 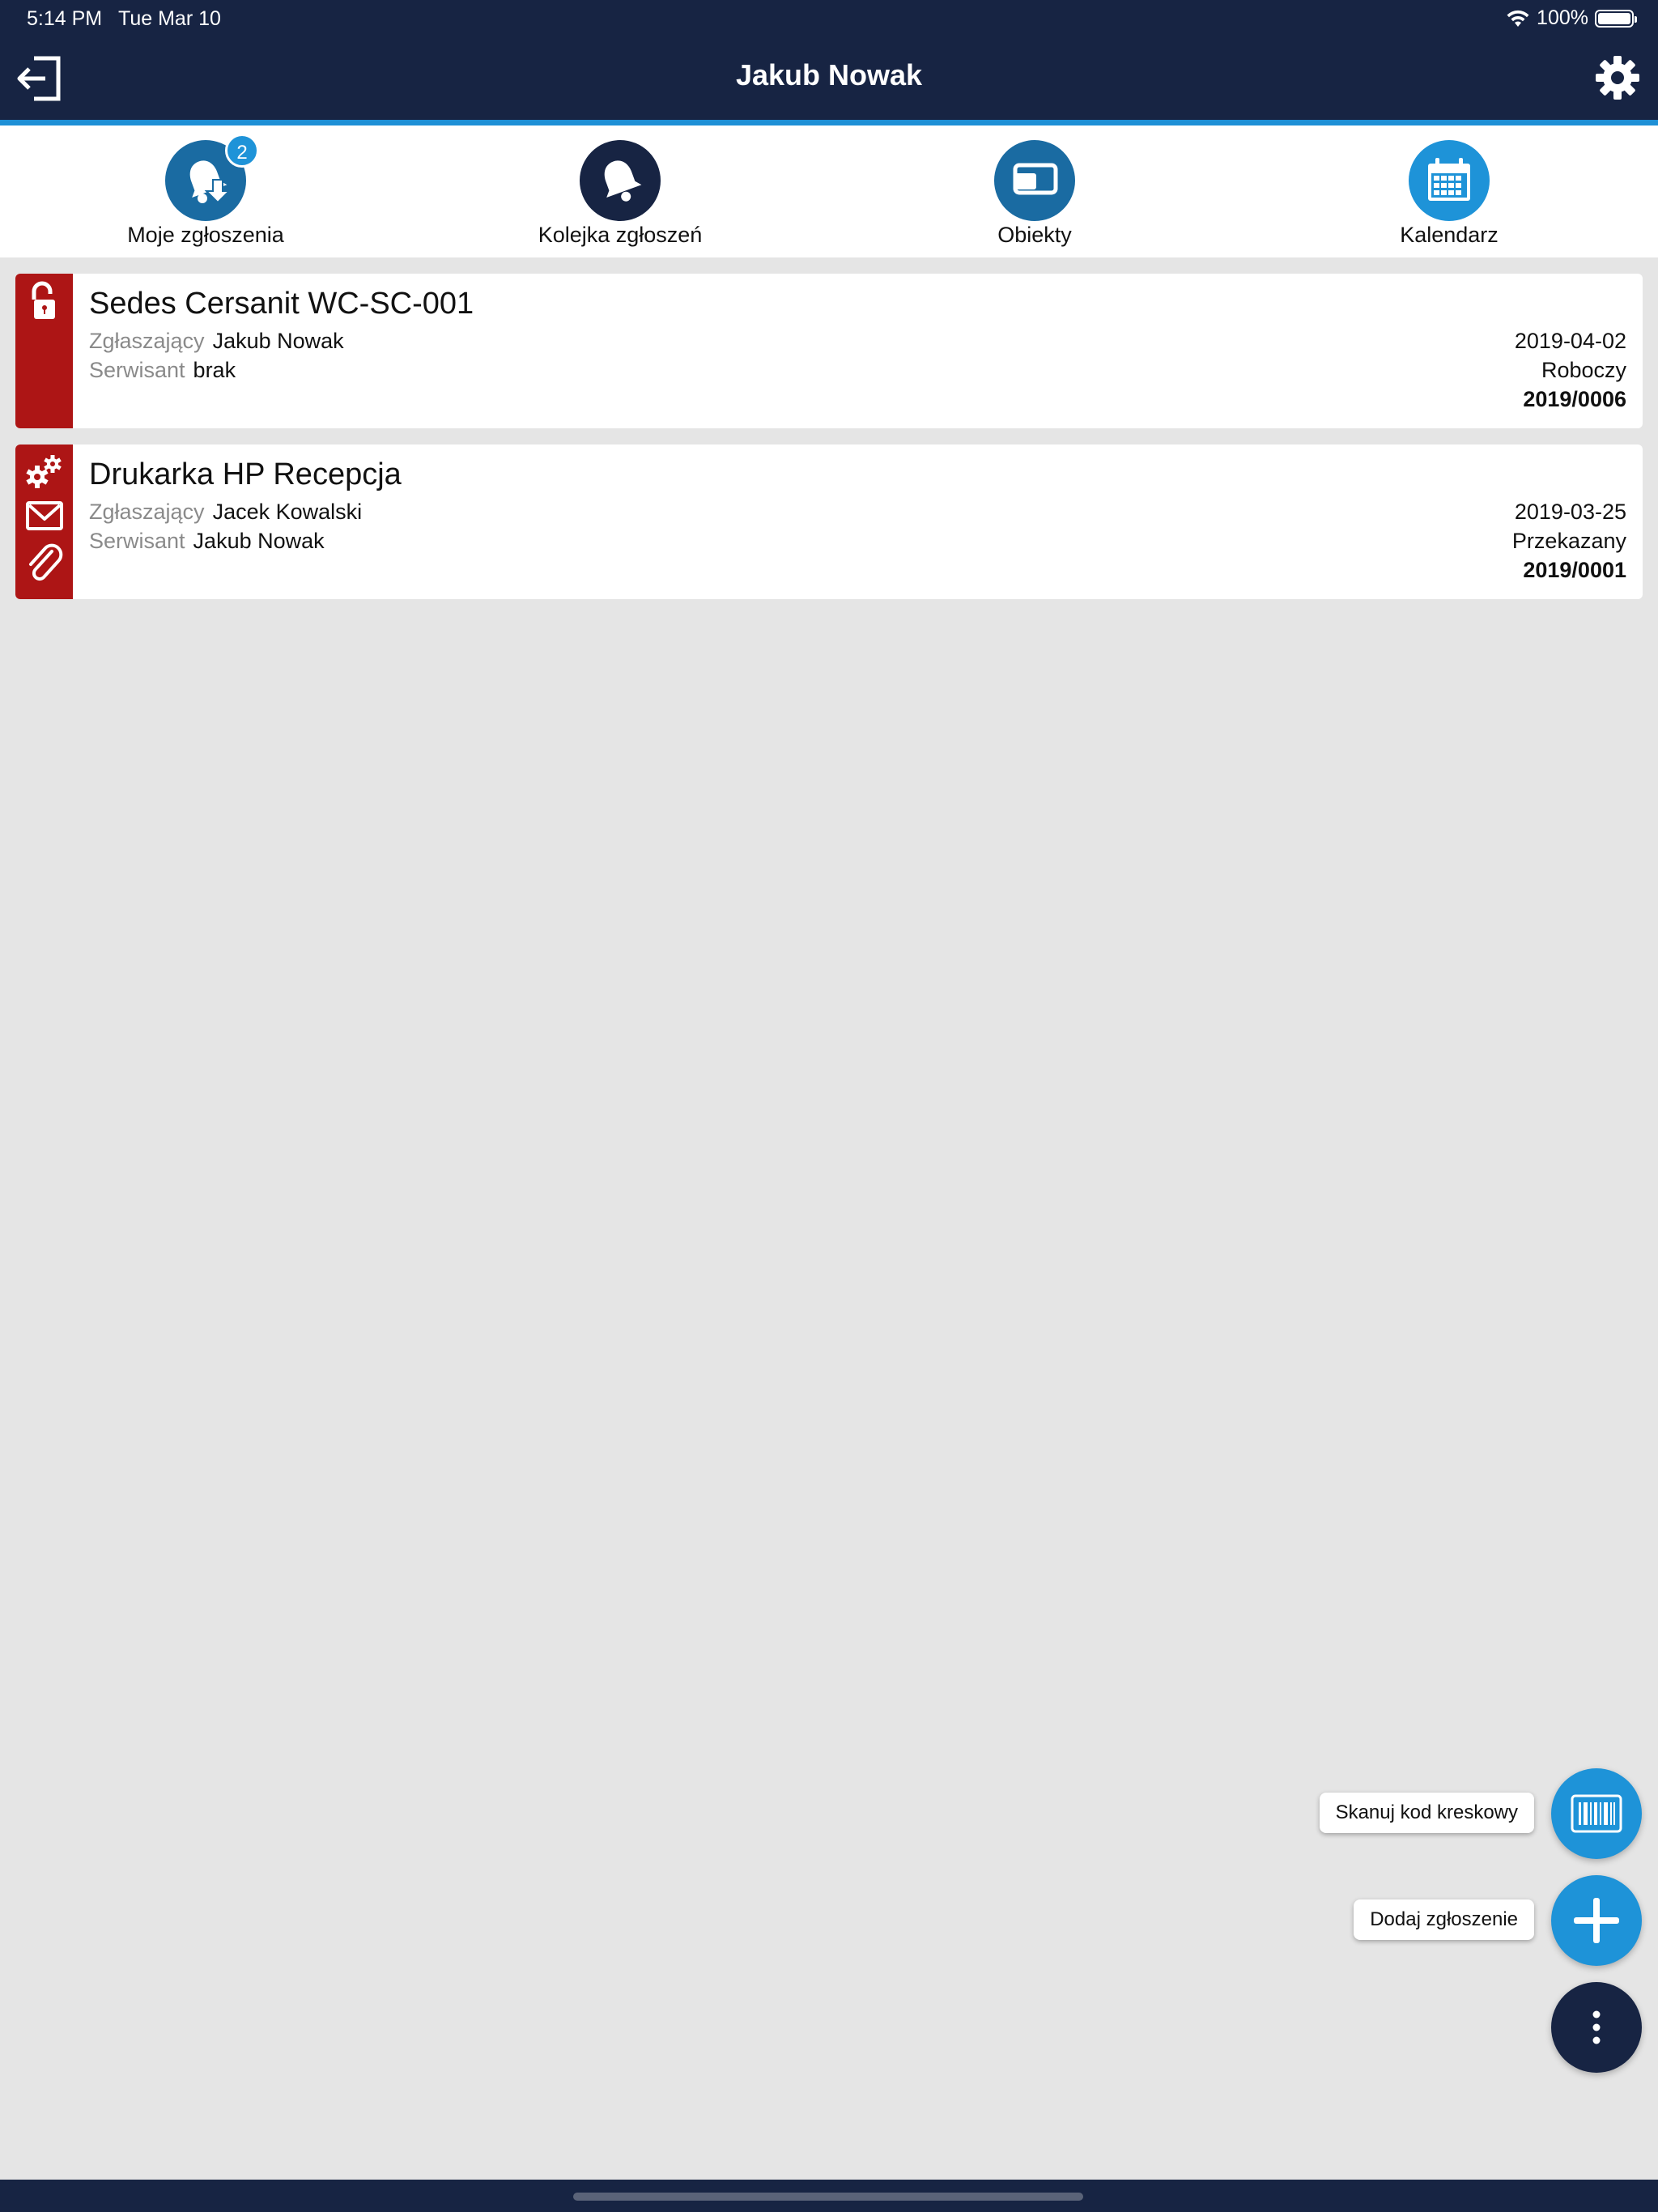 What do you see at coordinates (245, 474) in the screenshot?
I see `ticket-title: Drukarka HP Recepcja` at bounding box center [245, 474].